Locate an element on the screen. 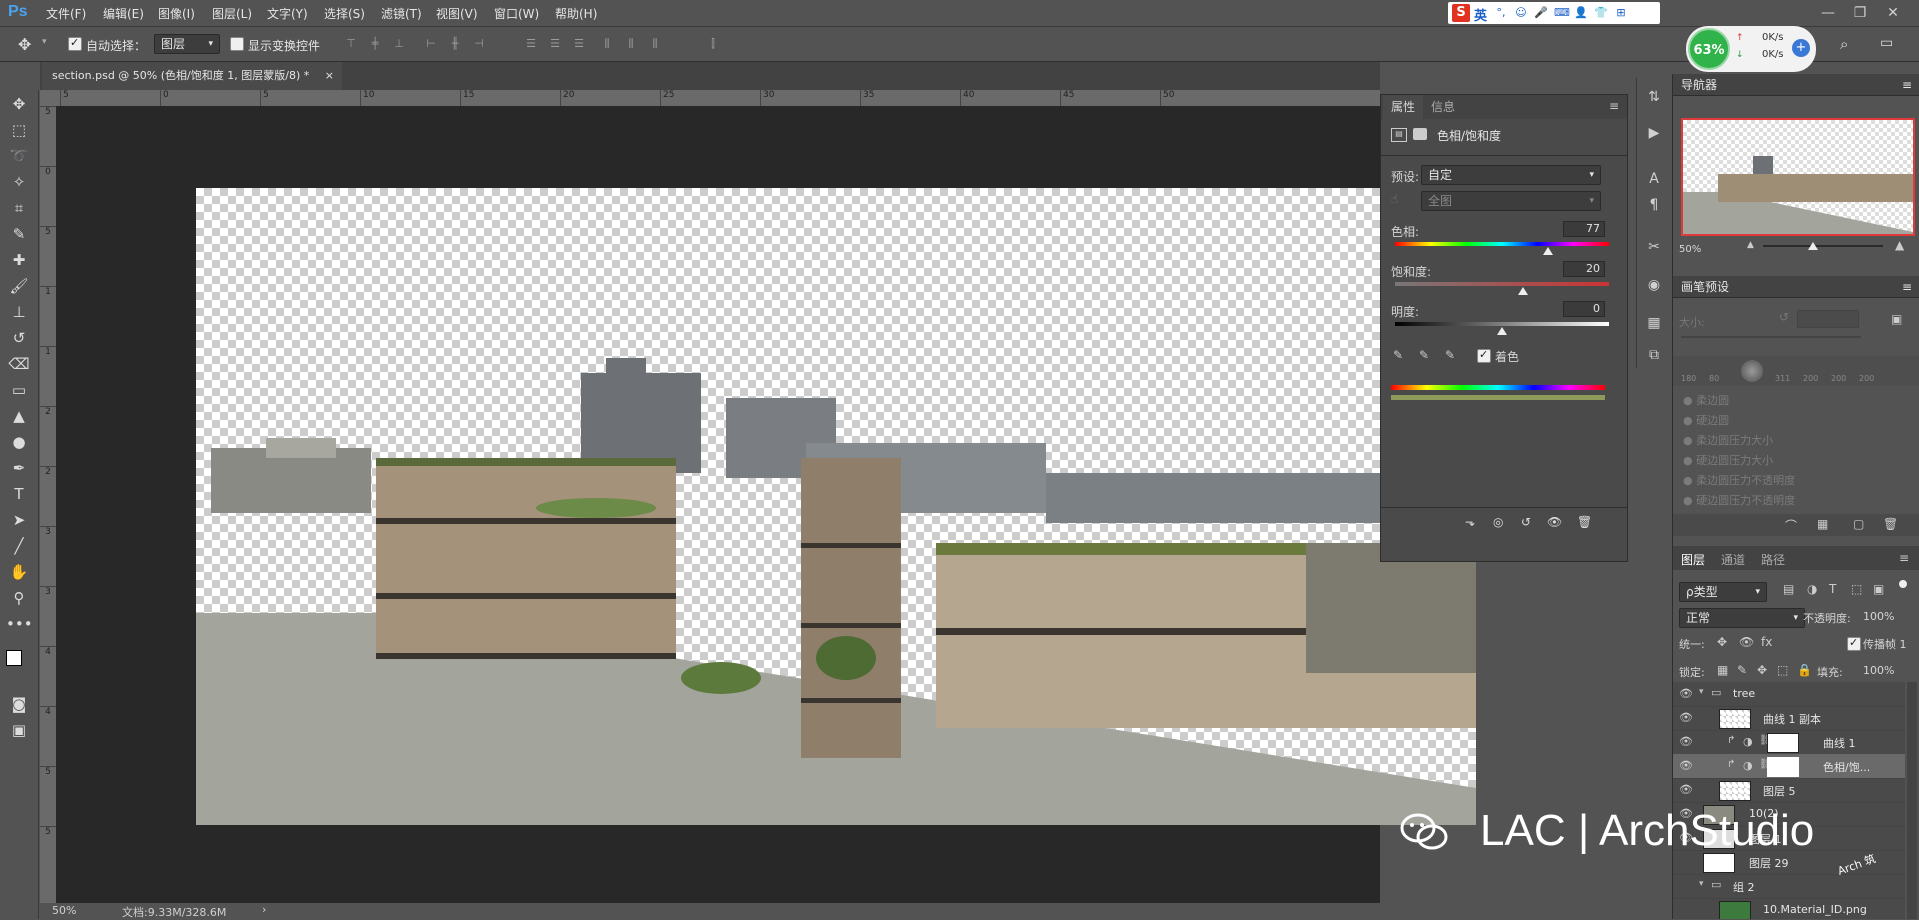  lock-all-icon: 🔒 is located at coordinates (1804, 670).